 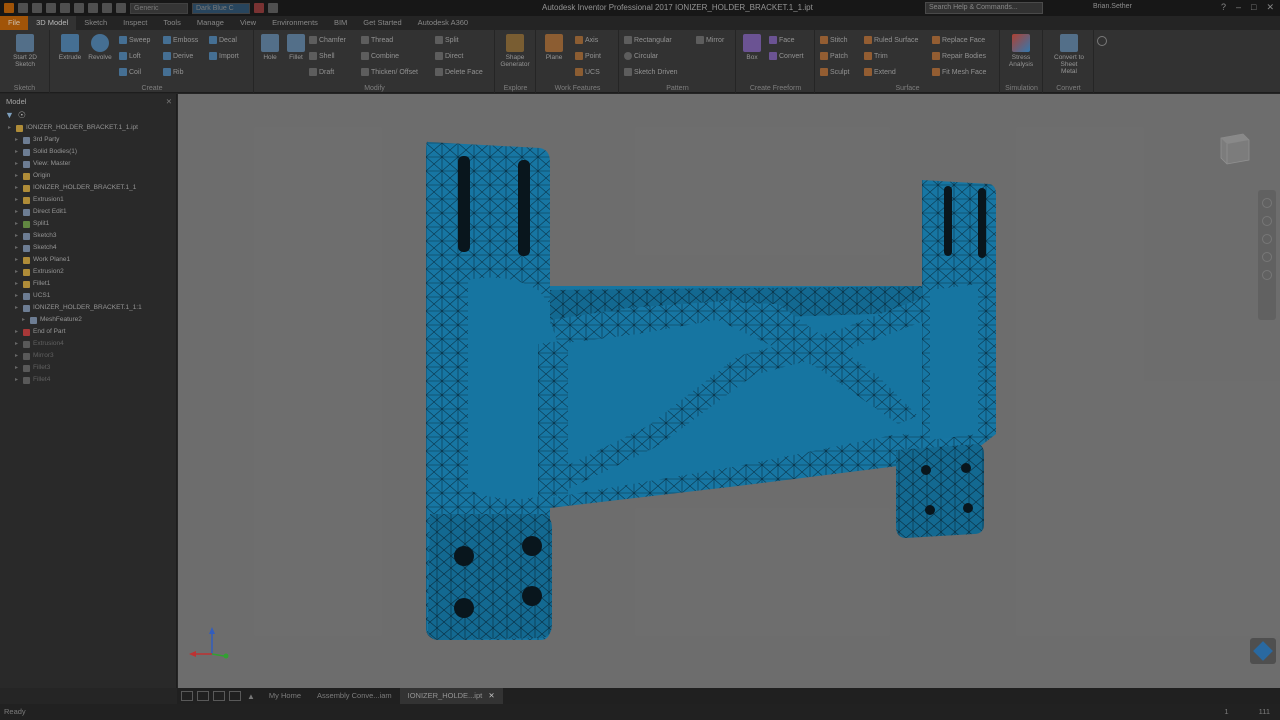 I want to click on material-dropdown: Generic, so click(x=159, y=8).